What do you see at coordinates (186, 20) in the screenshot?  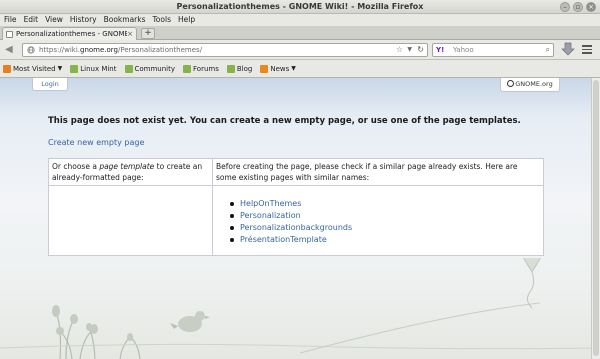 I see `menu-help: Help` at bounding box center [186, 20].